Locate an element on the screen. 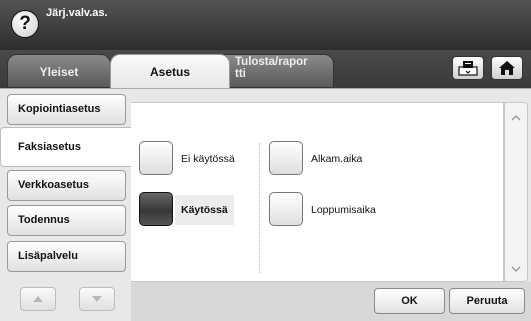 The width and height of the screenshot is (531, 321). sidebar-item-lisapalvelu: Lisäpalvelu is located at coordinates (66, 256).